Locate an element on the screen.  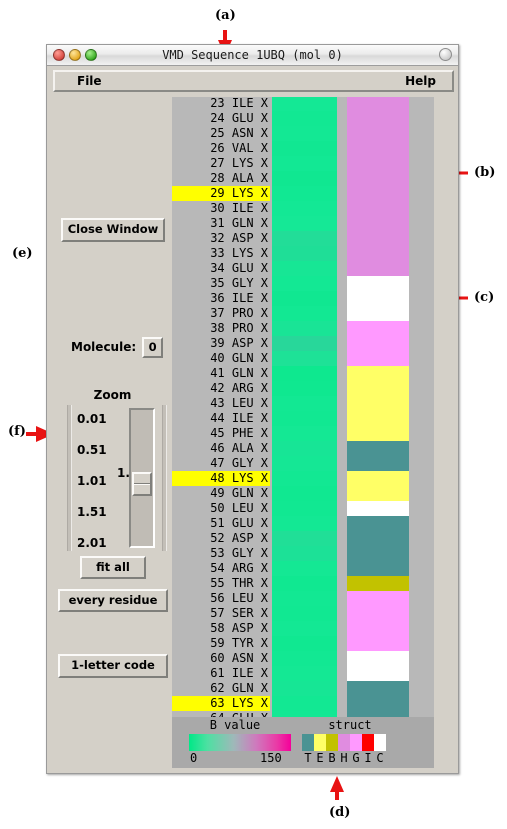
sequence-row: 37 PRO X is located at coordinates (303, 313).